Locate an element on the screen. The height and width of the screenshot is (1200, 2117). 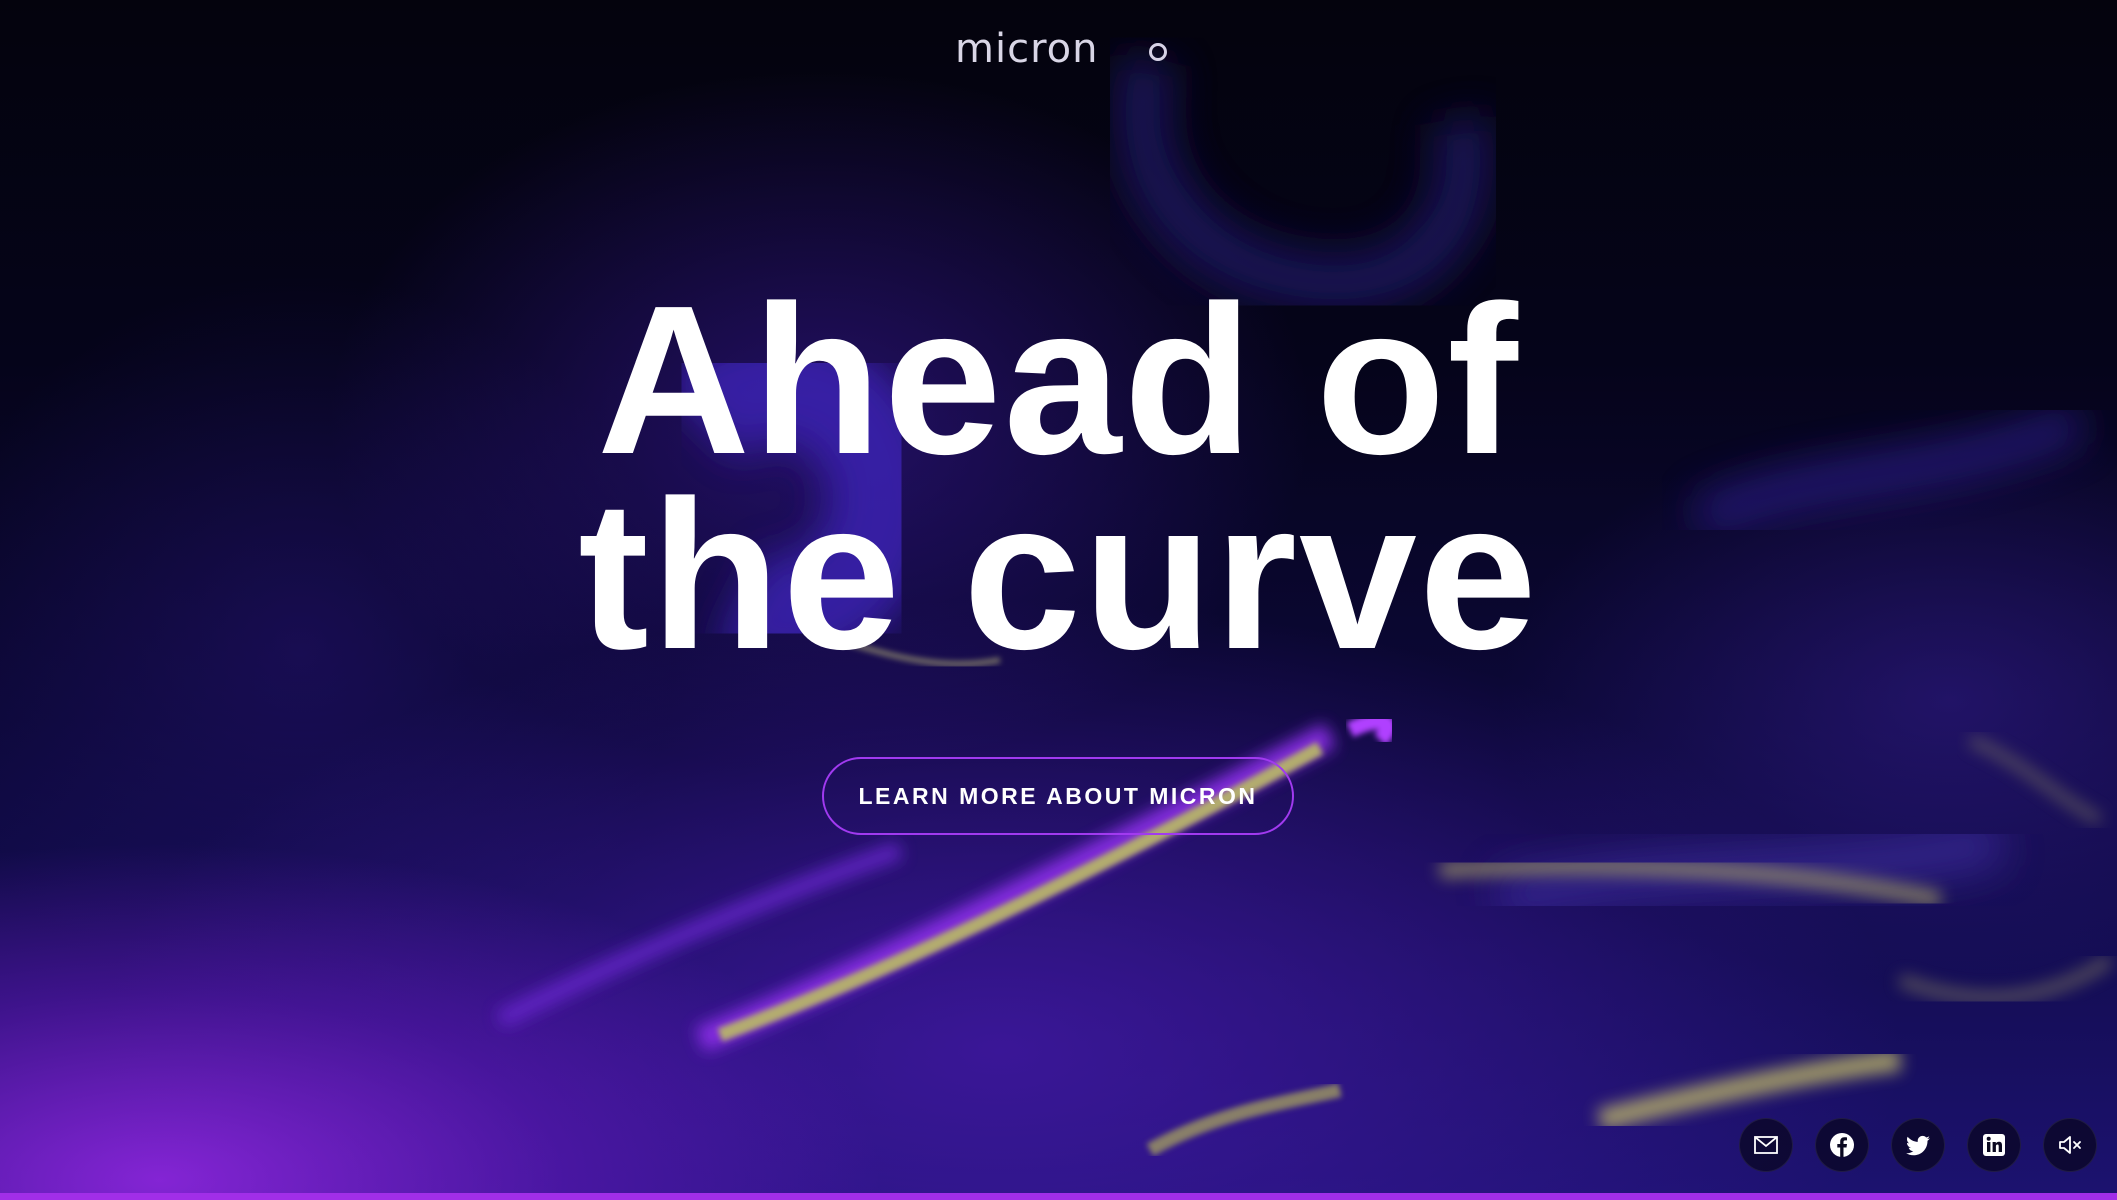
social-links is located at coordinates (1918, 1145).